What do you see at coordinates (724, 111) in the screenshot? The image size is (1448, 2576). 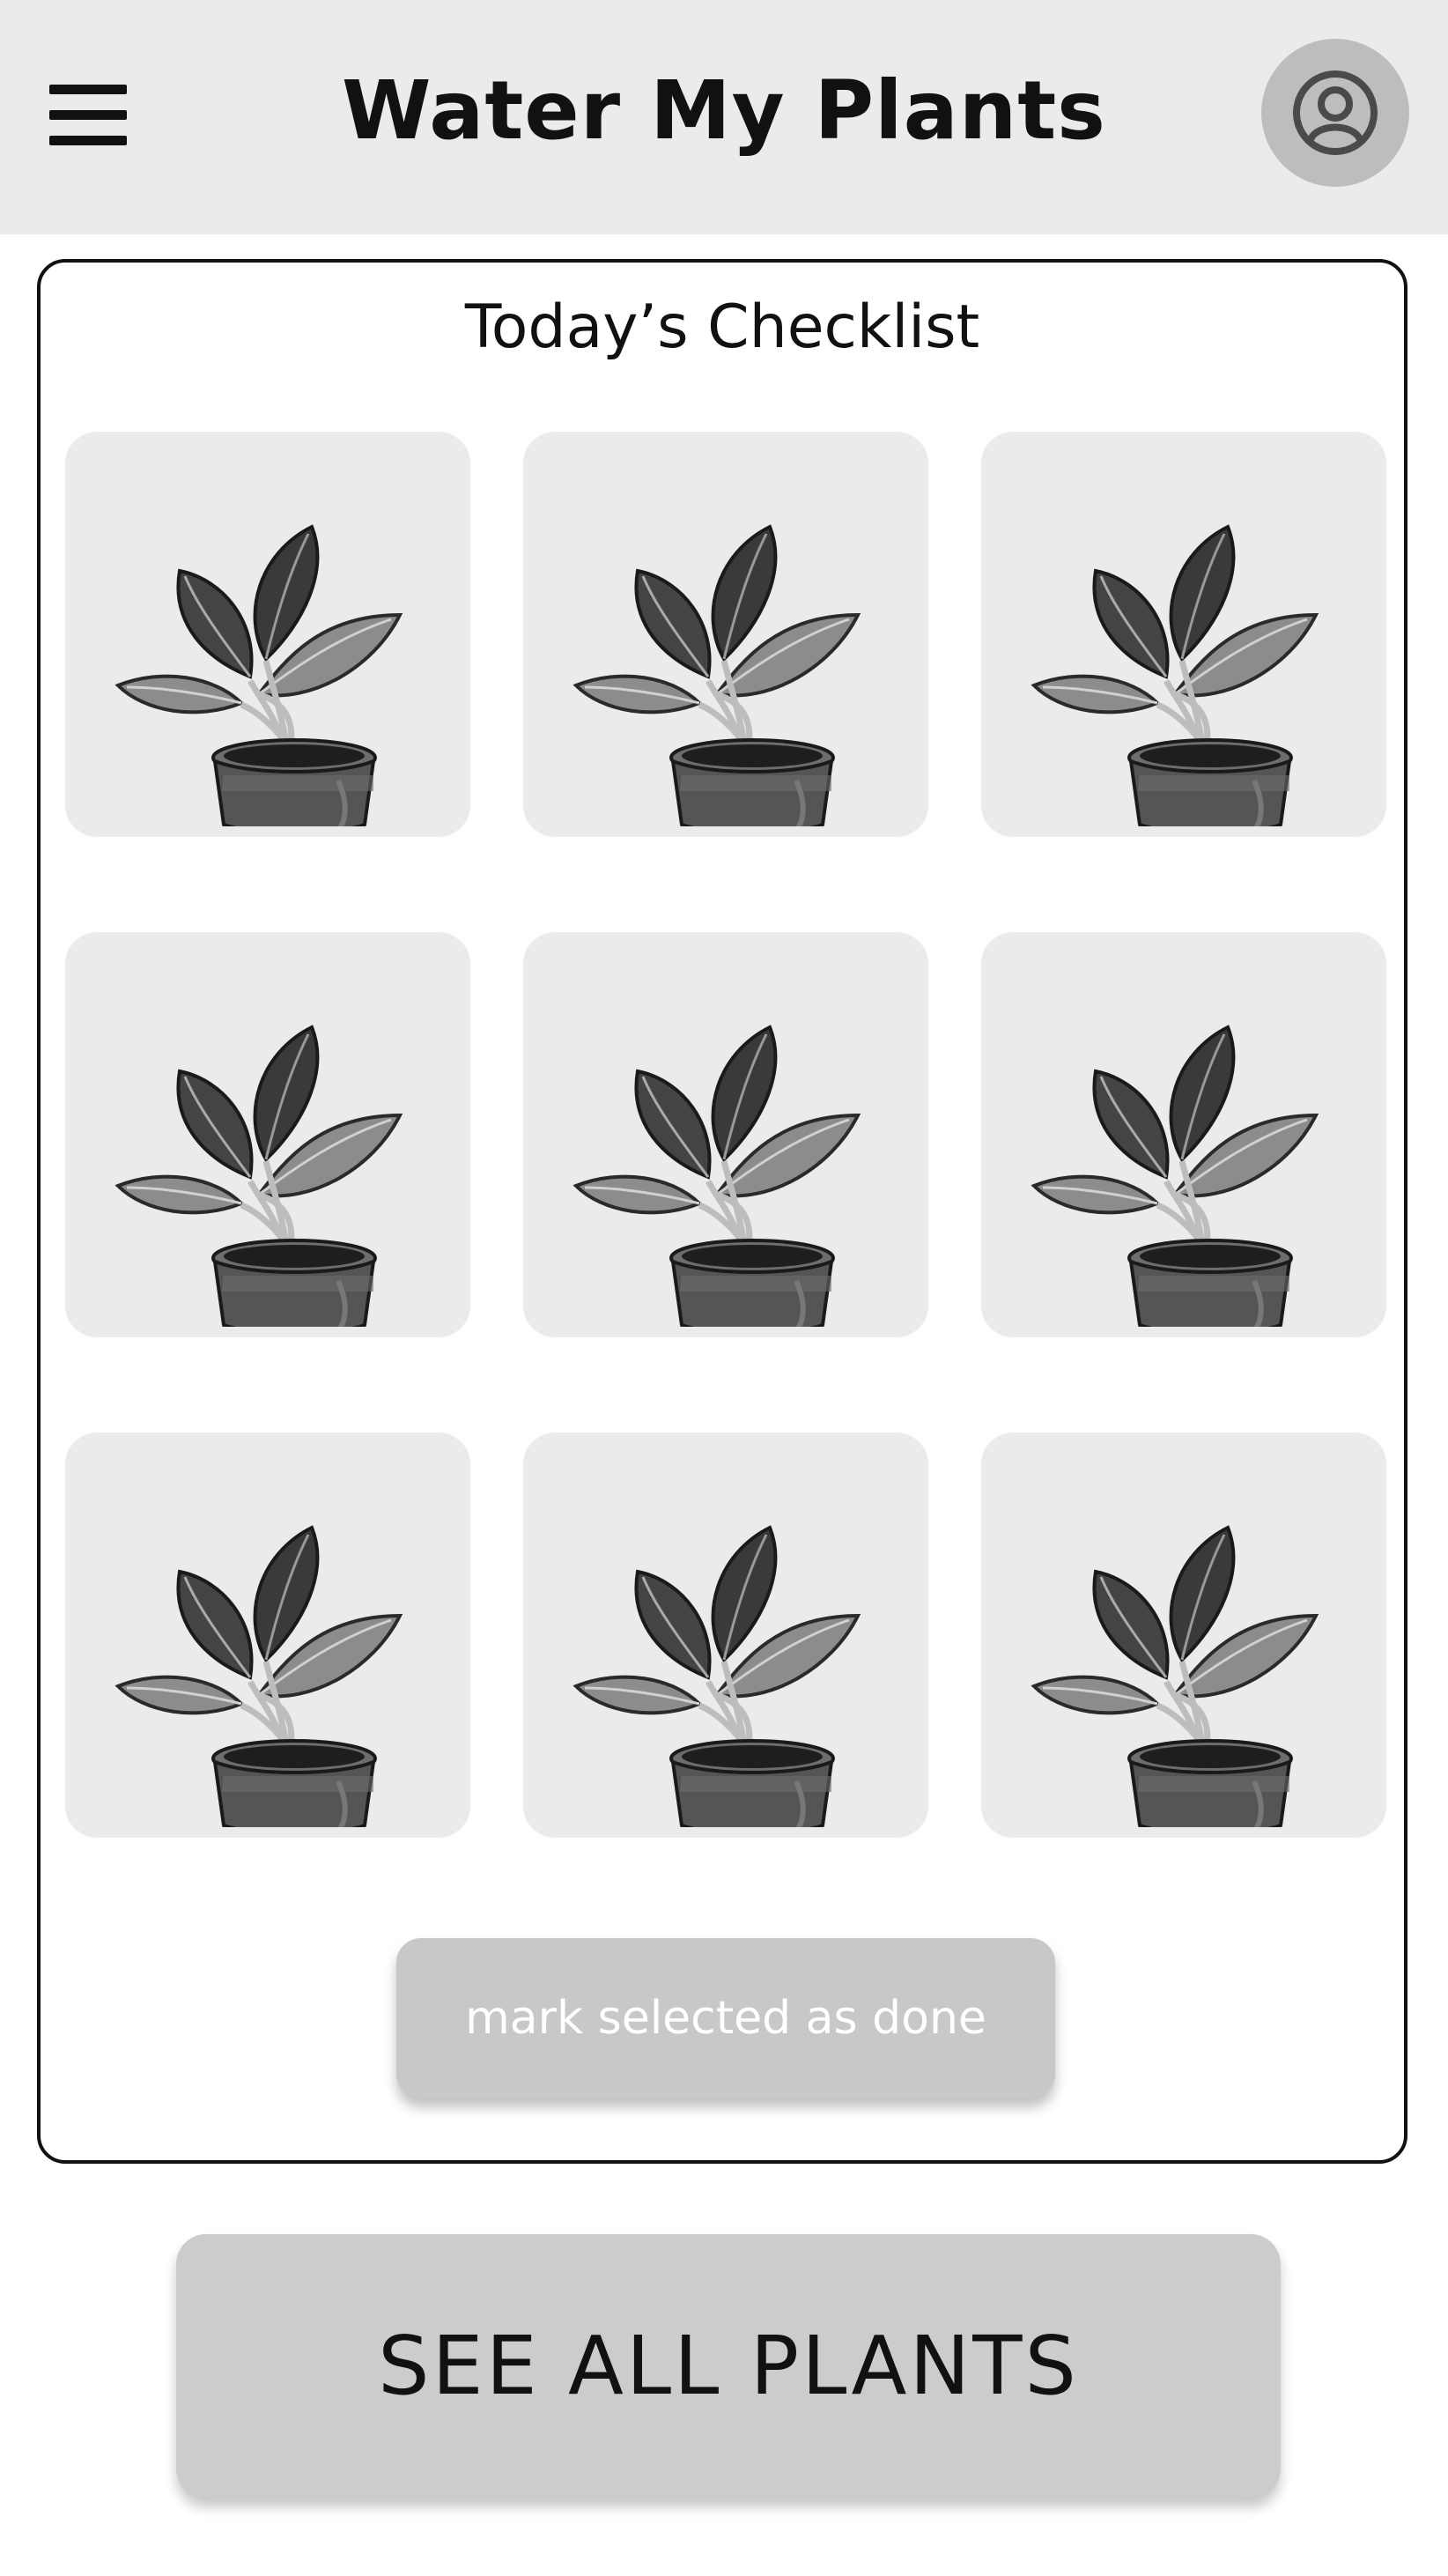 I see `app-title: Water My Plants` at bounding box center [724, 111].